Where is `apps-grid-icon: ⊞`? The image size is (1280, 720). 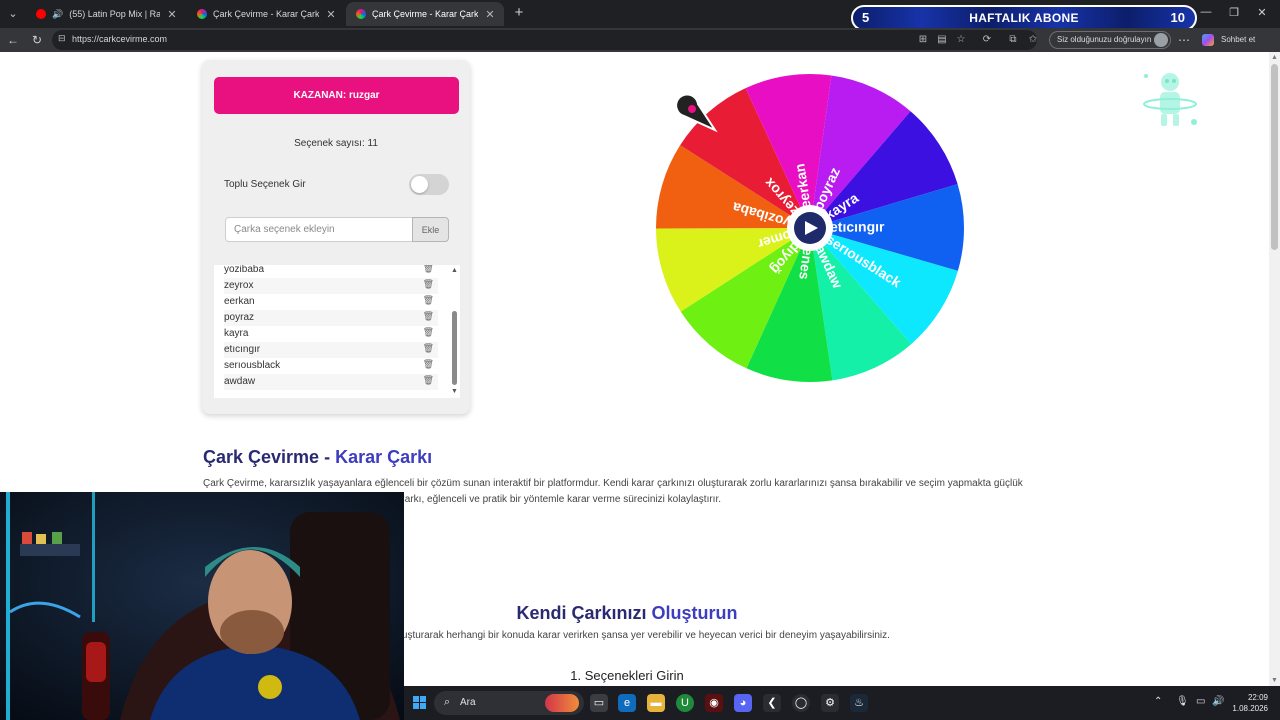 apps-grid-icon: ⊞ is located at coordinates (923, 40).